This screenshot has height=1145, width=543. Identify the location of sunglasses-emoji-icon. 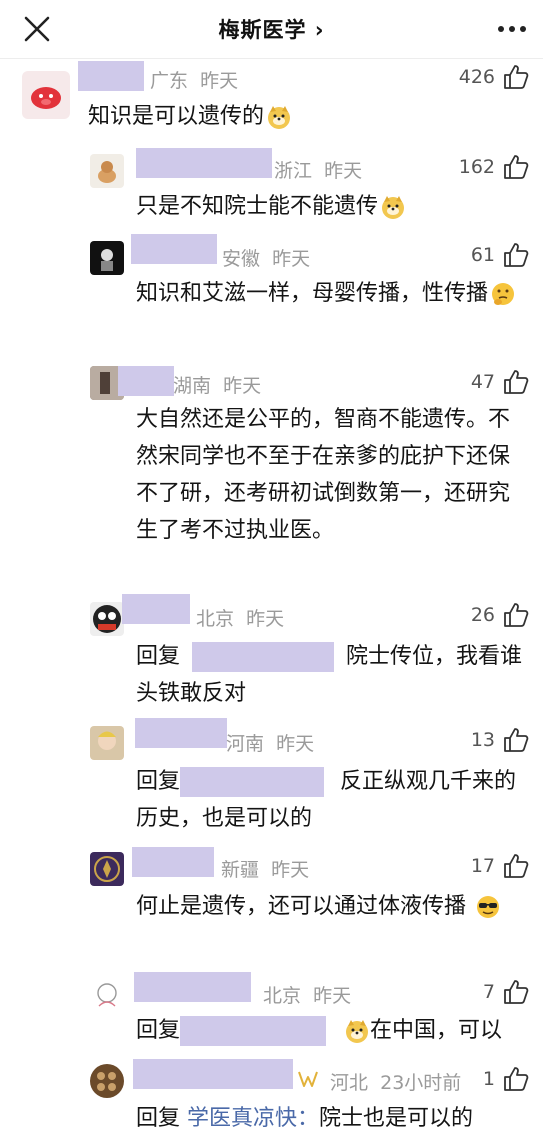
(488, 907).